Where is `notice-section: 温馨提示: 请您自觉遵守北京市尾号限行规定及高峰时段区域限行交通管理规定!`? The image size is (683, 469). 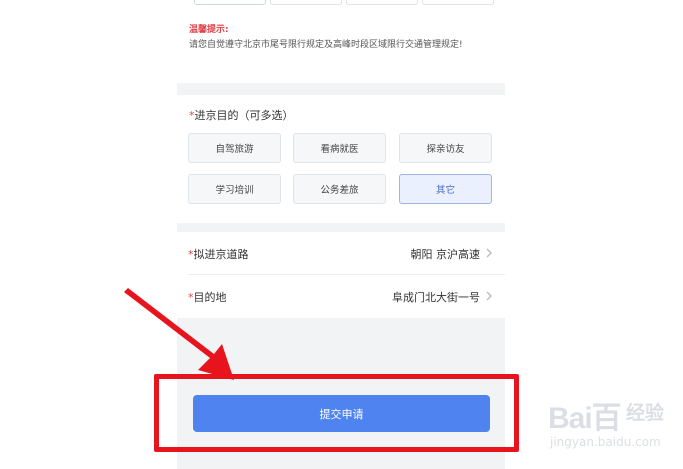
notice-section: 温馨提示: 请您自觉遵守北京市尾号限行规定及高峰时段区域限行交通管理规定! is located at coordinates (341, 41).